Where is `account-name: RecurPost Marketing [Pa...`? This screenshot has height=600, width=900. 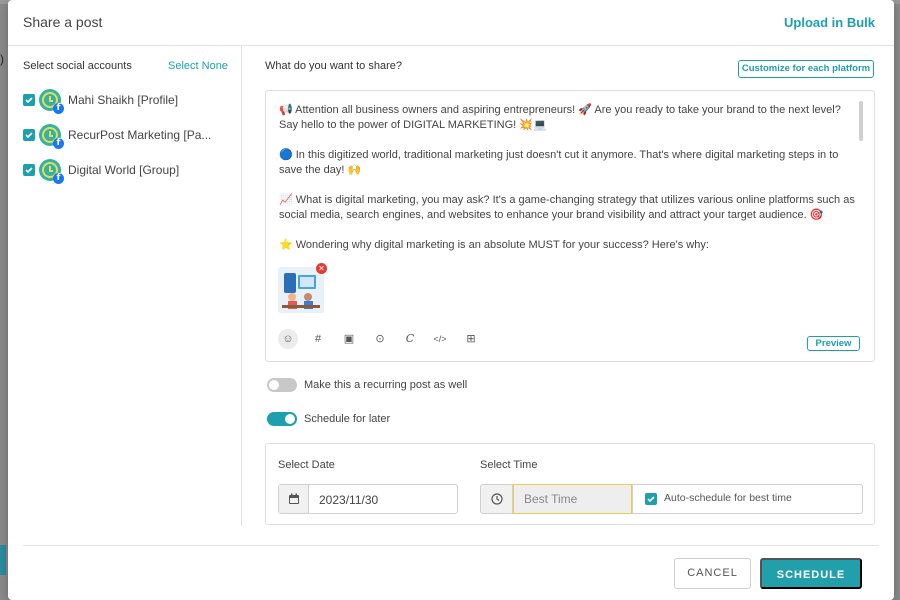 account-name: RecurPost Marketing [Pa... is located at coordinates (140, 135).